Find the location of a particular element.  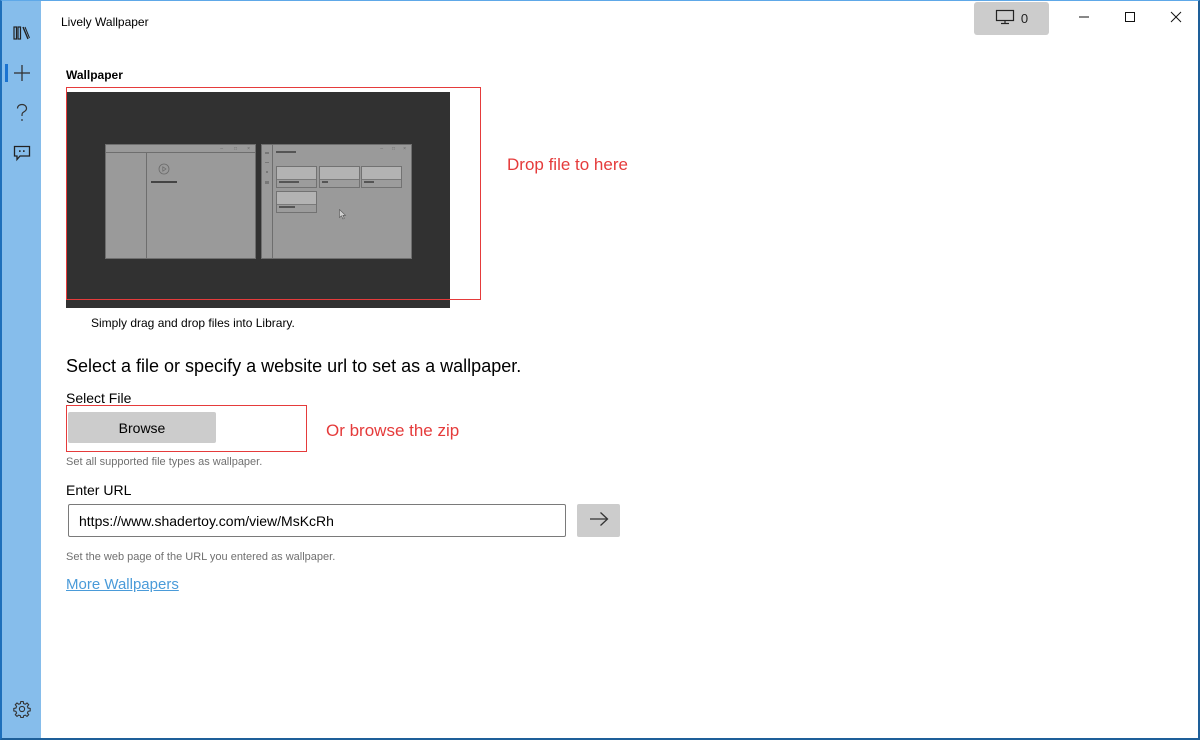

feedback-icon is located at coordinates (22, 153).